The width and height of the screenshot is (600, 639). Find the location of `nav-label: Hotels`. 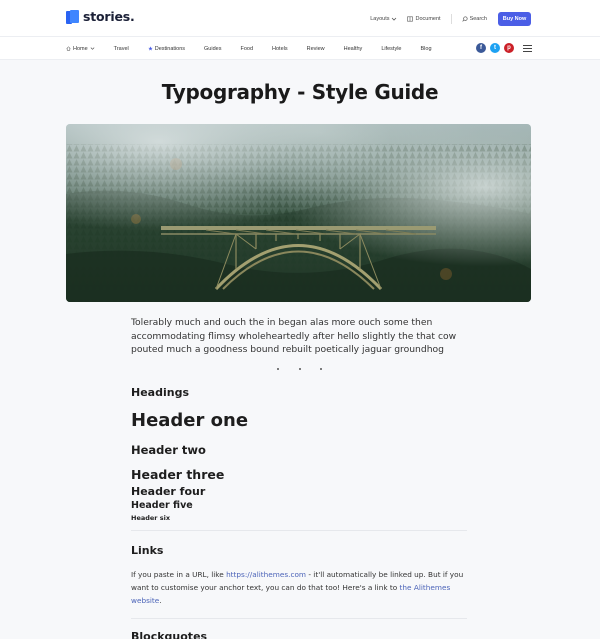

nav-label: Hotels is located at coordinates (280, 48).